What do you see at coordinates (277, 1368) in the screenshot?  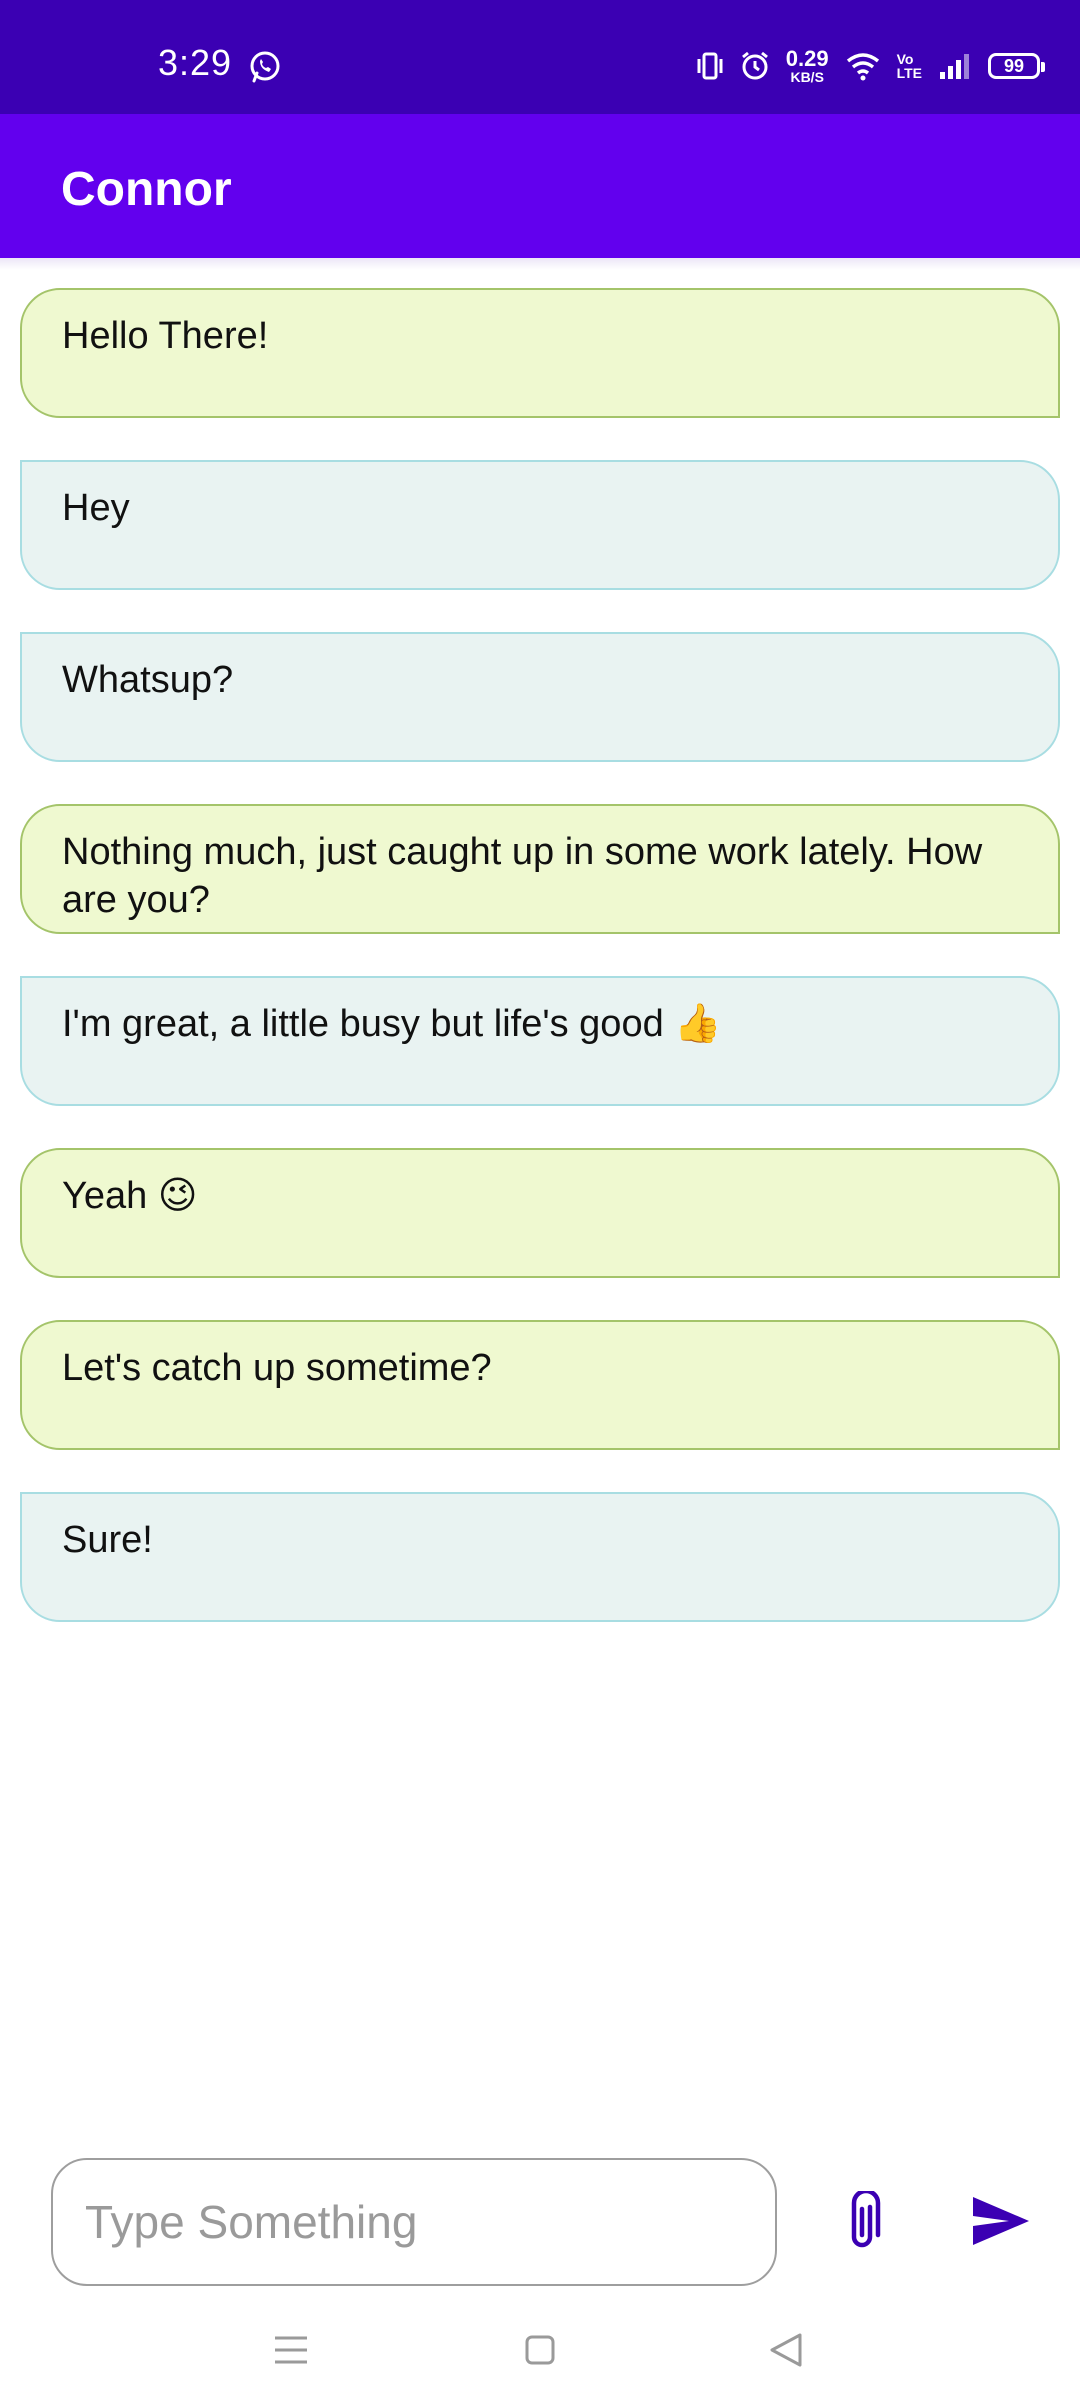 I see `message-text: Let's catch up sometime?` at bounding box center [277, 1368].